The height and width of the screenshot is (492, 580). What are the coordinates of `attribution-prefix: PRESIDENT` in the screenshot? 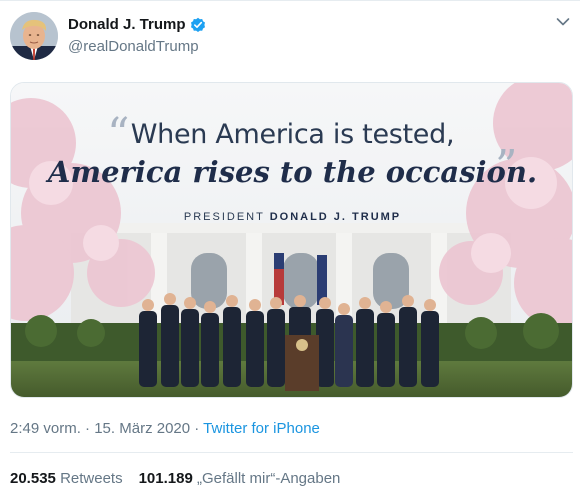 It's located at (224, 217).